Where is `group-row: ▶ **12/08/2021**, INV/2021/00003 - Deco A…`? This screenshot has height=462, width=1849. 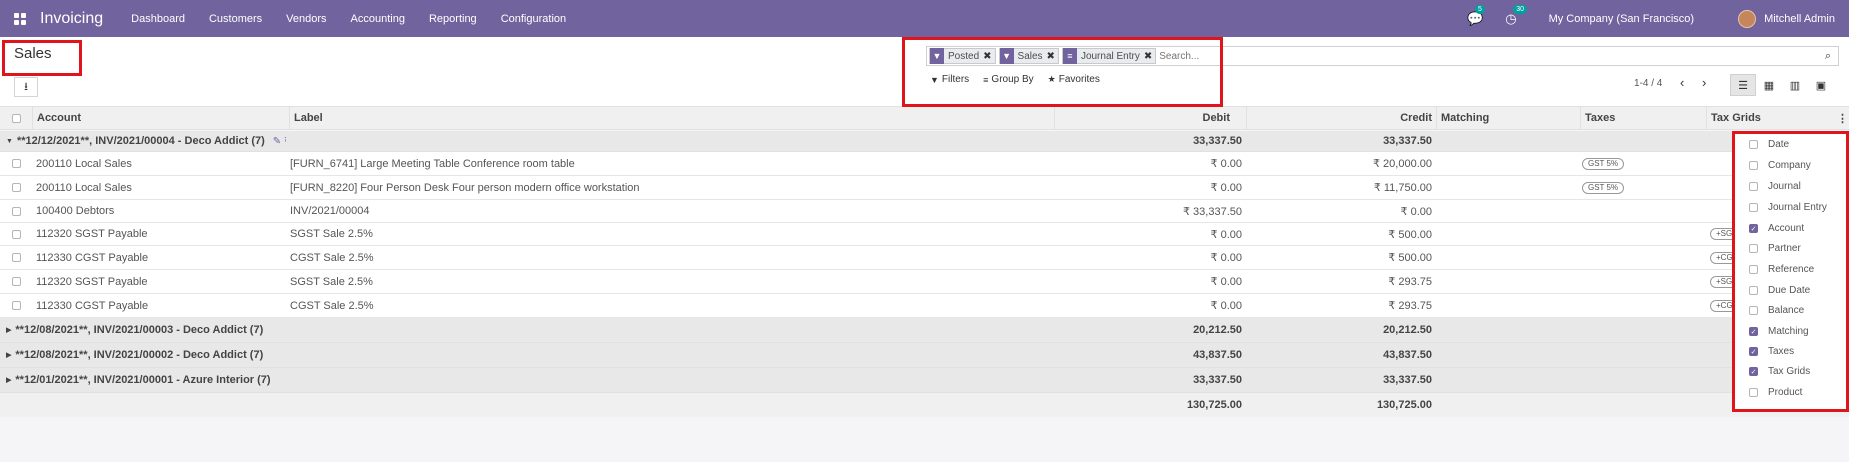
group-row: ▶ **12/08/2021**, INV/2021/00003 - Deco A… is located at coordinates (924, 330).